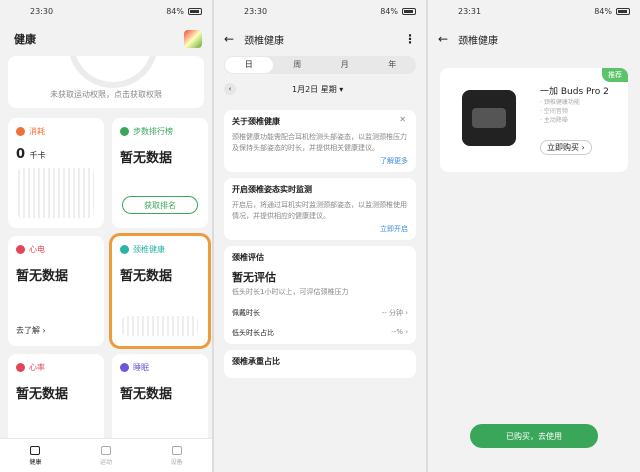 Image resolution: width=640 pixels, height=472 pixels. What do you see at coordinates (20, 249) in the screenshot?
I see `heart-icon` at bounding box center [20, 249].